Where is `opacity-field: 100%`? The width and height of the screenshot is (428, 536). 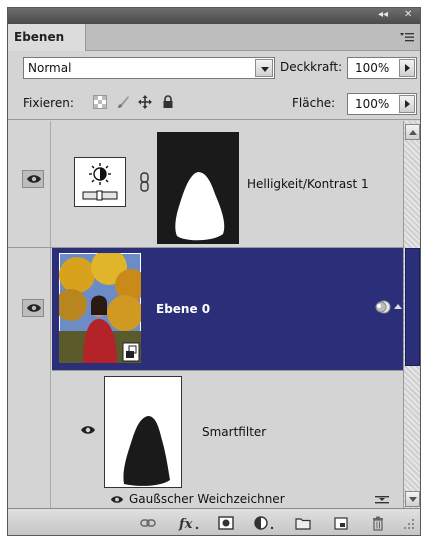 opacity-field: 100% is located at coordinates (382, 68).